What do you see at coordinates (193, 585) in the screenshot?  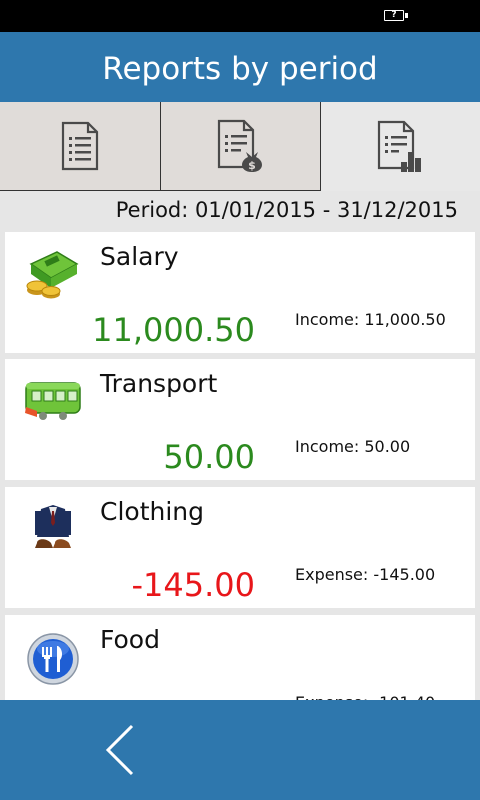 I see `amount-value: -145.00` at bounding box center [193, 585].